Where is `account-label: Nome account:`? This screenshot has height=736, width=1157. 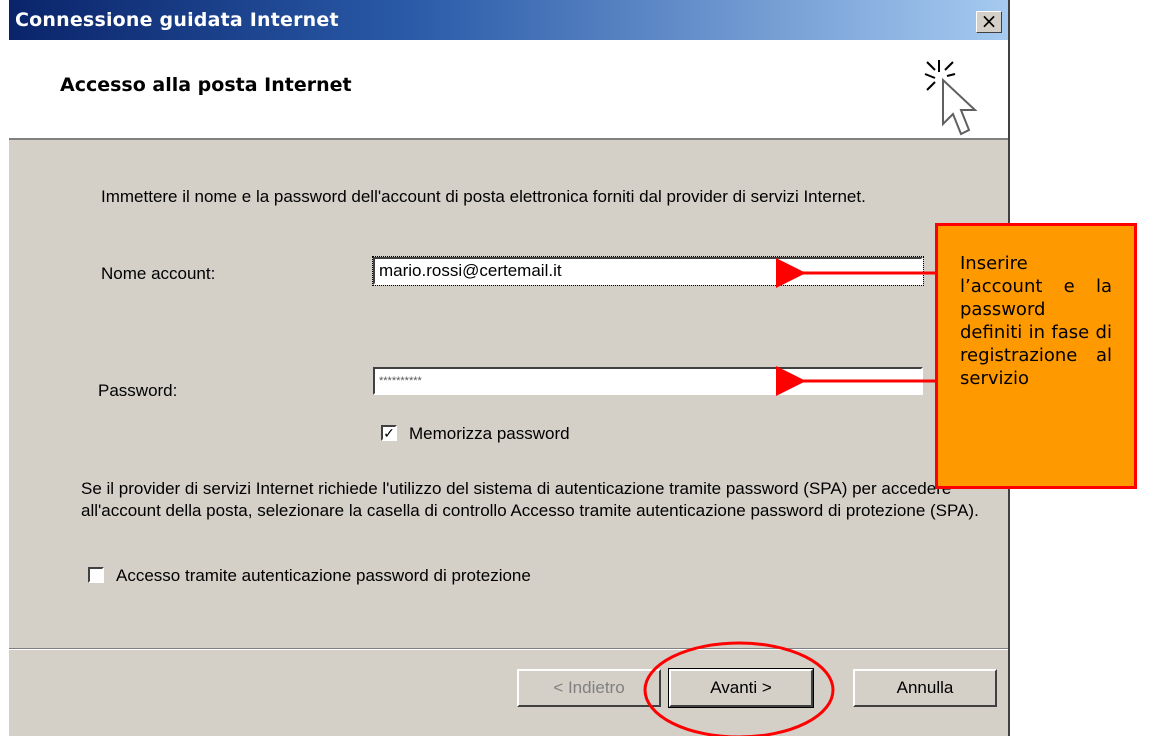
account-label: Nome account: is located at coordinates (158, 273).